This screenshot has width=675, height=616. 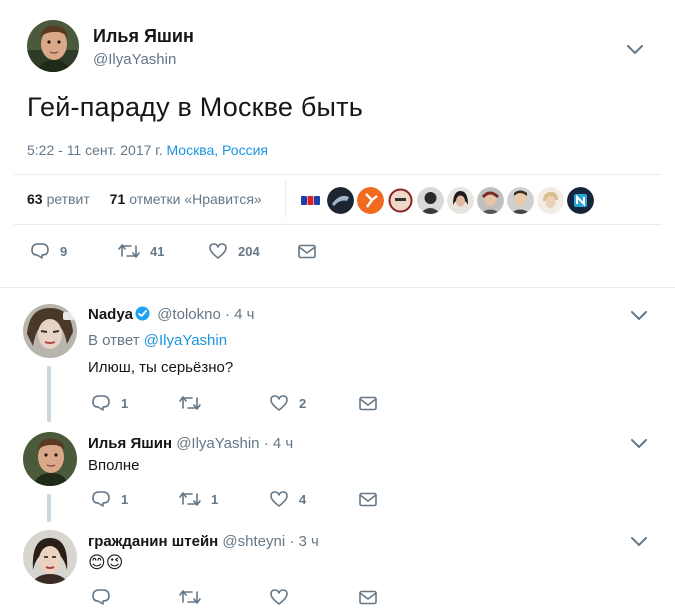 What do you see at coordinates (161, 367) in the screenshot?
I see `reply-text: Илюш, ты серьёзно?` at bounding box center [161, 367].